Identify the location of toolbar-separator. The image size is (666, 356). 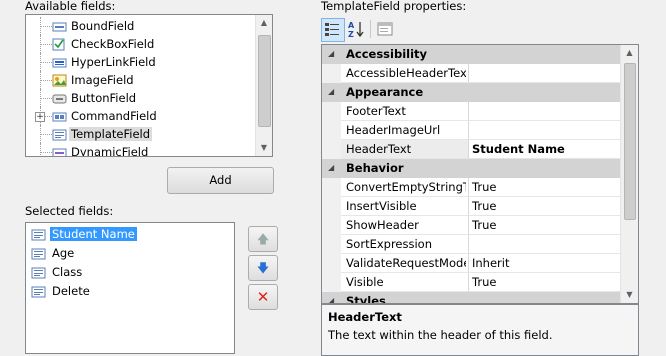
(370, 29).